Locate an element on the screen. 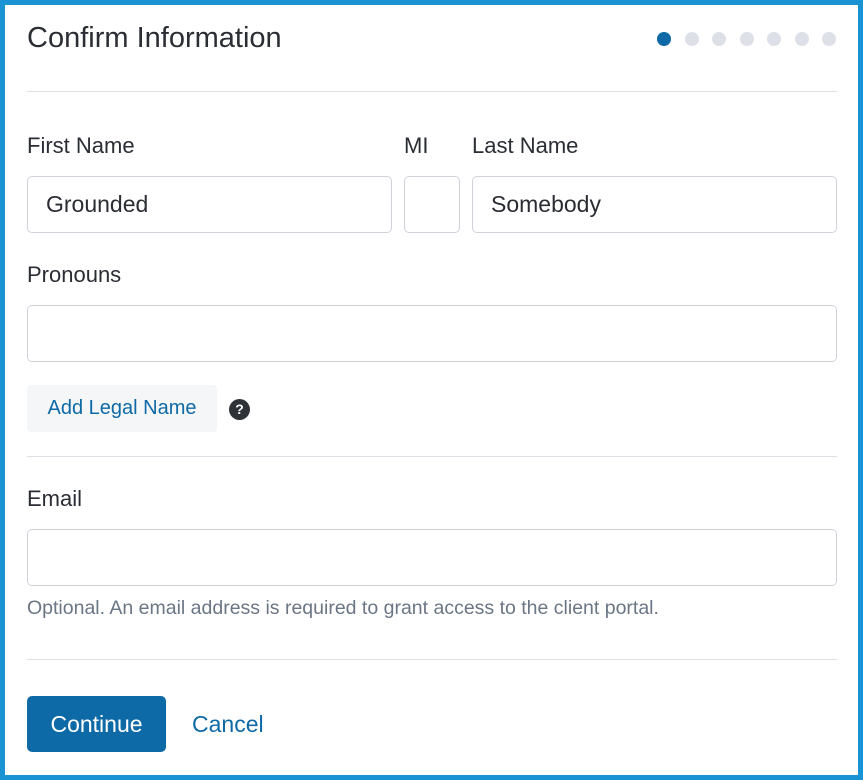 This screenshot has height=780, width=863. middle-initial-input is located at coordinates (432, 204).